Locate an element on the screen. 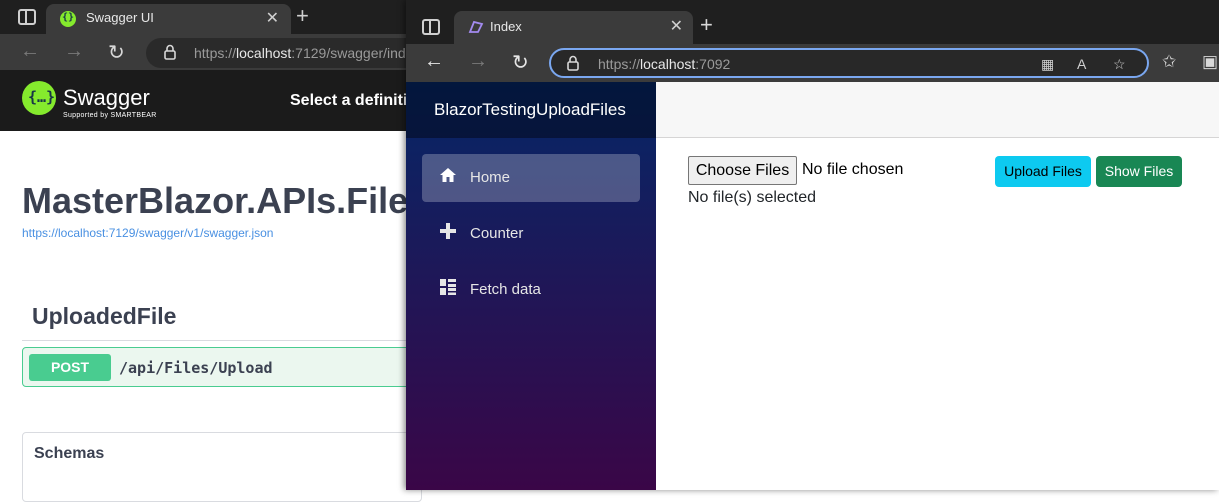 The width and height of the screenshot is (1219, 502). choose-files-button: Choose Files is located at coordinates (742, 170).